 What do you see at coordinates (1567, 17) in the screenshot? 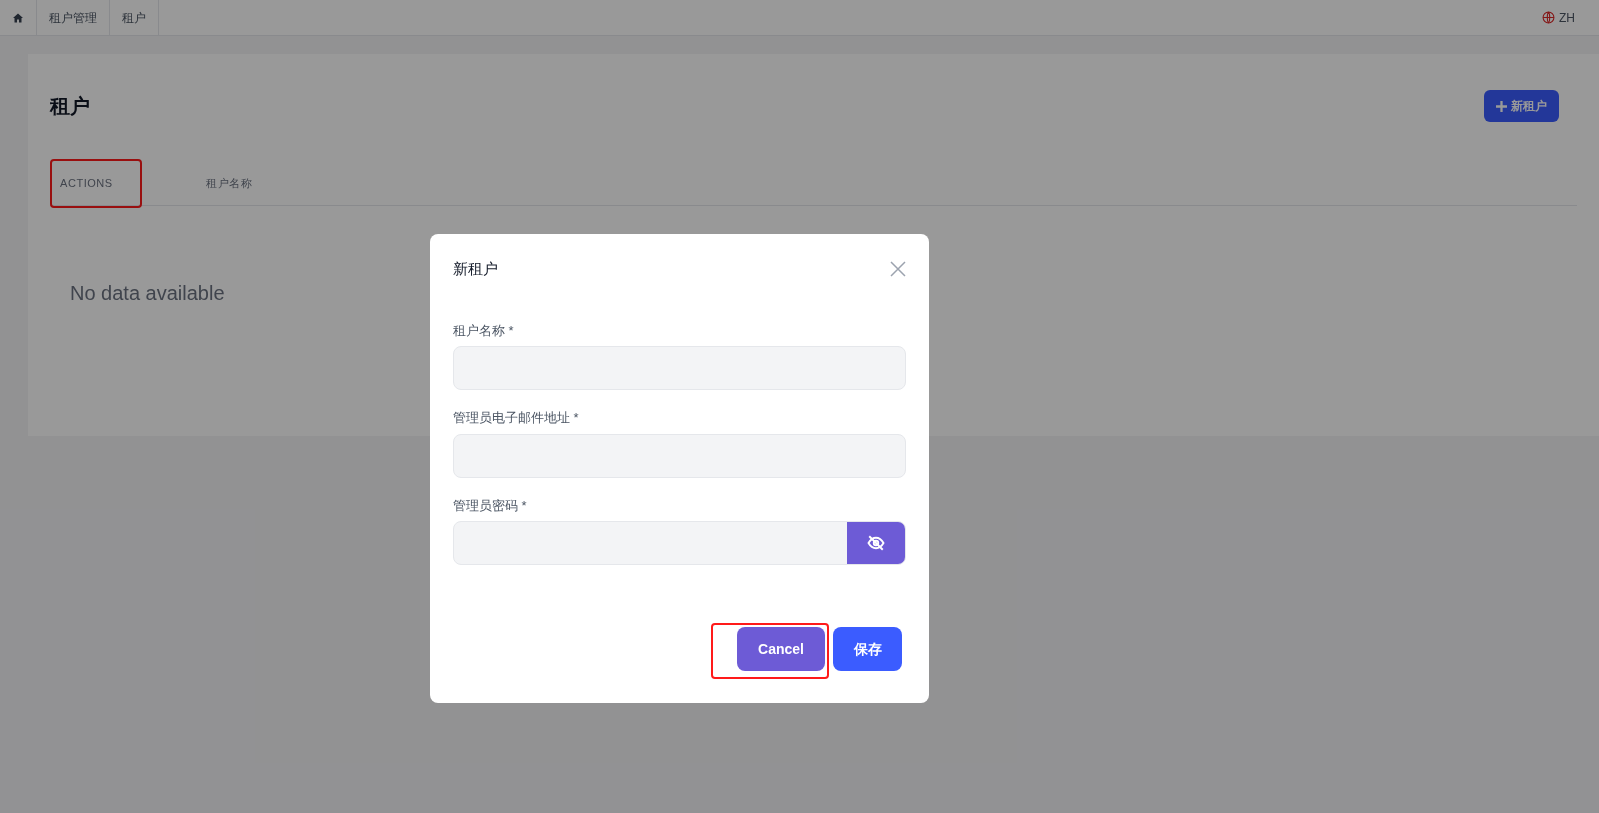
I see `language-selector: ZH` at bounding box center [1567, 17].